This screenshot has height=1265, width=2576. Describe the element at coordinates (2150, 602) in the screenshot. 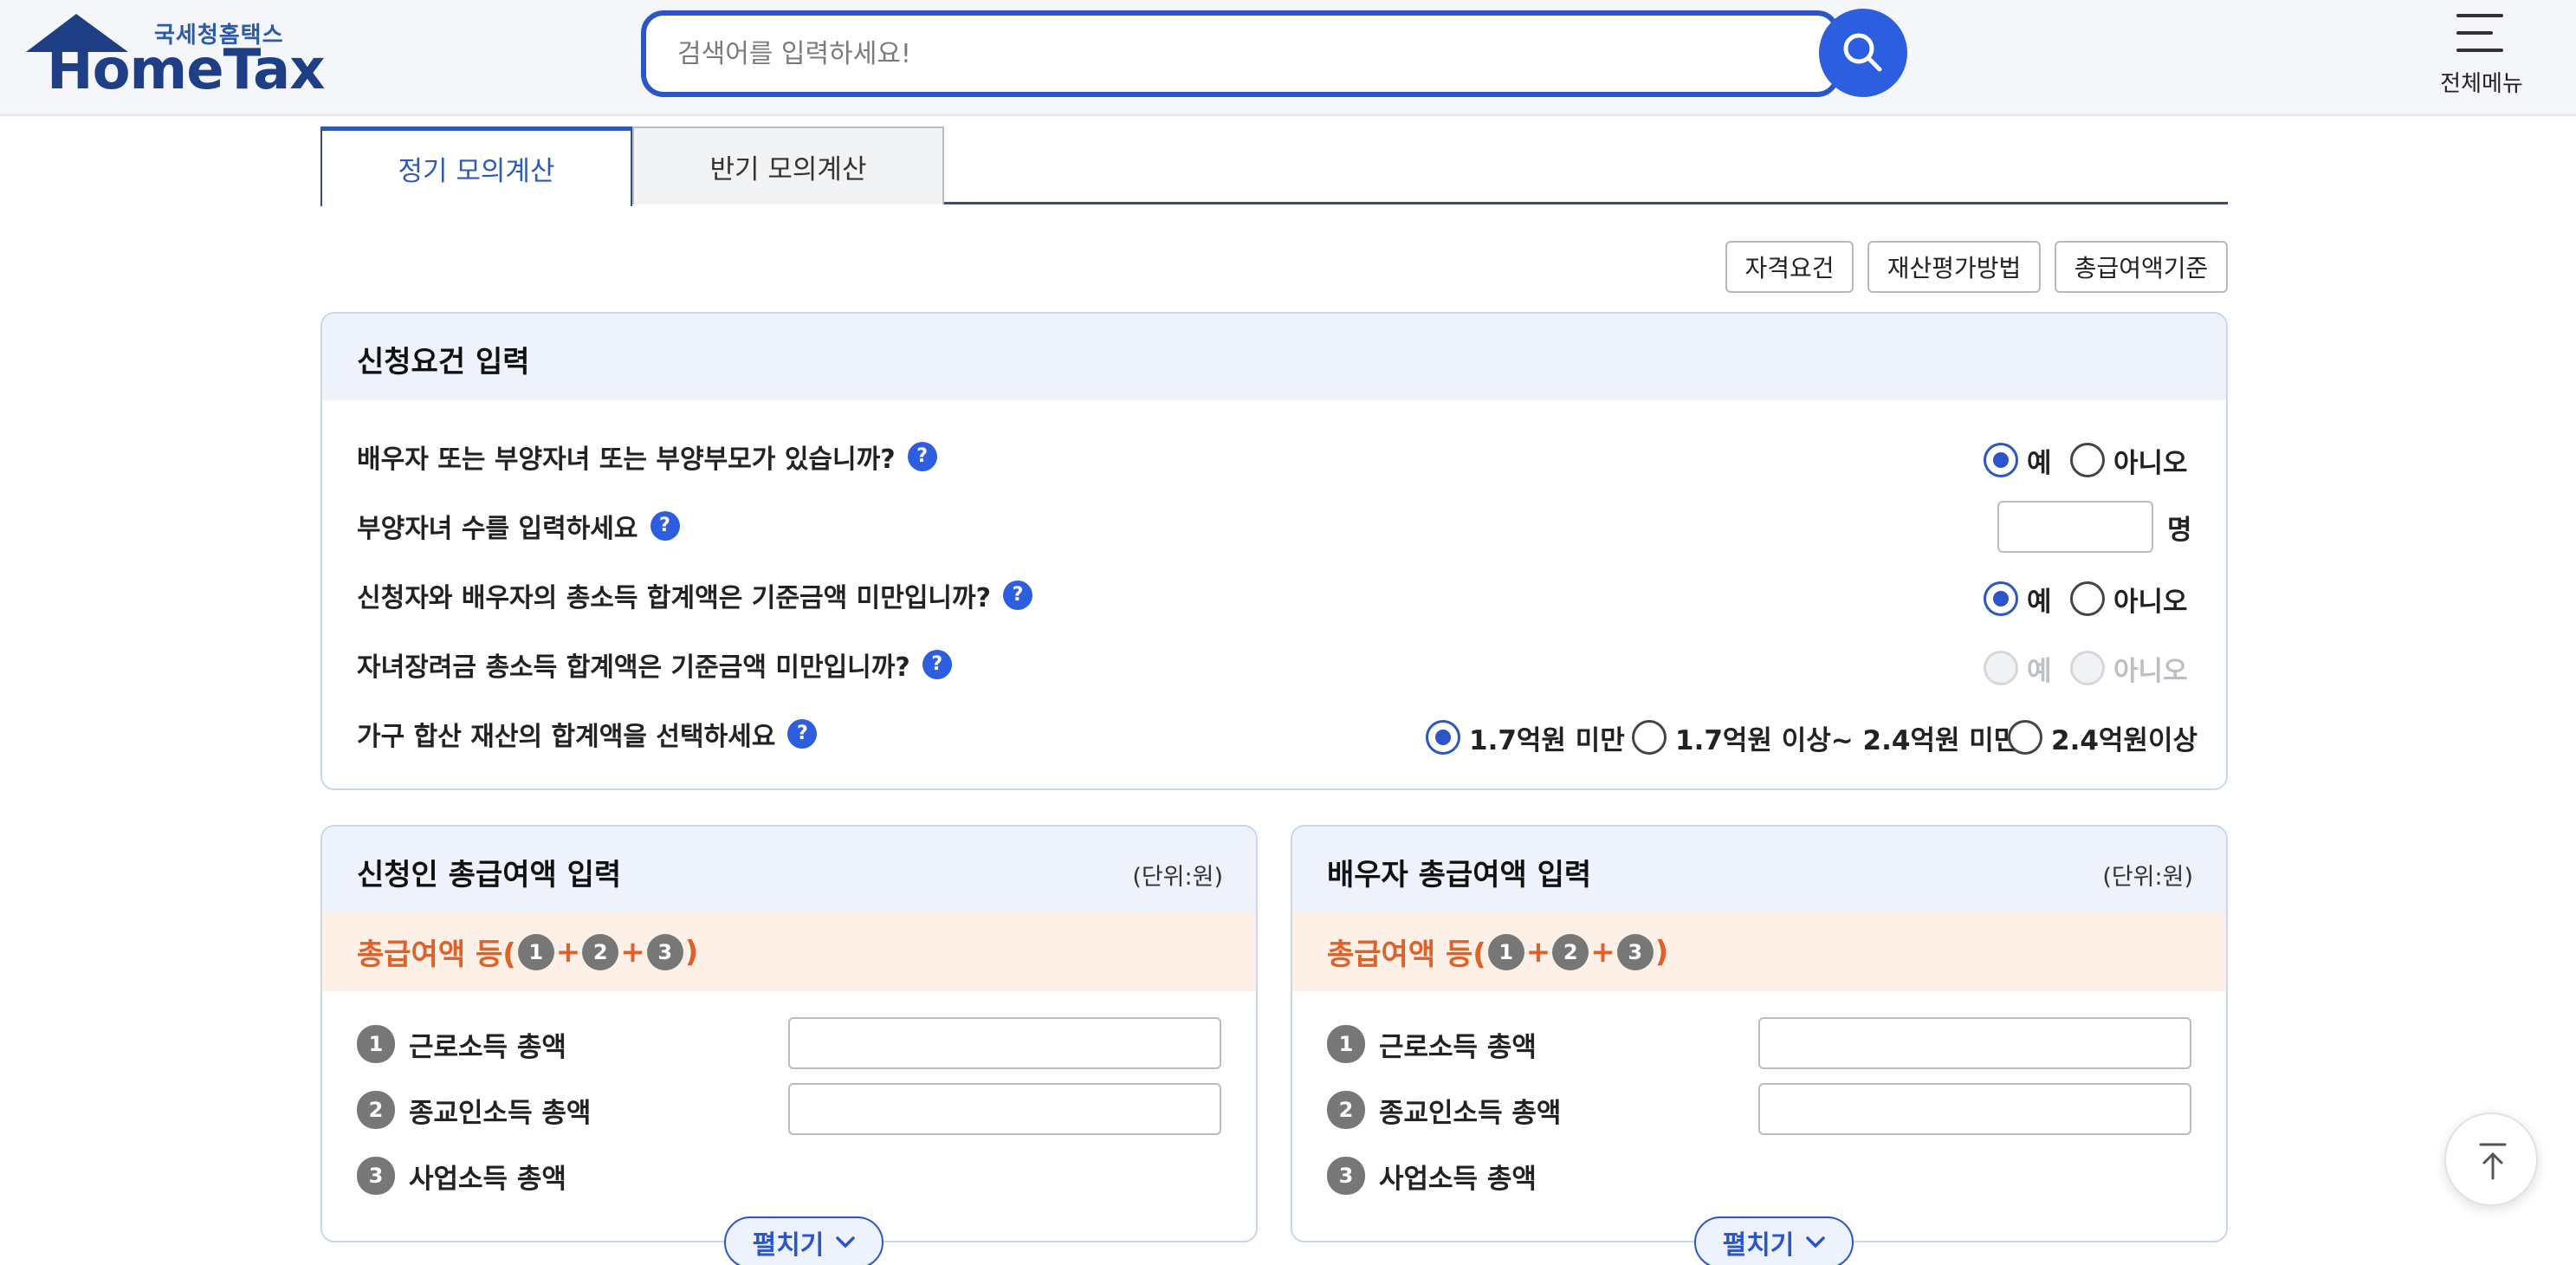

I see `q3-no-label: 아니오` at that location.